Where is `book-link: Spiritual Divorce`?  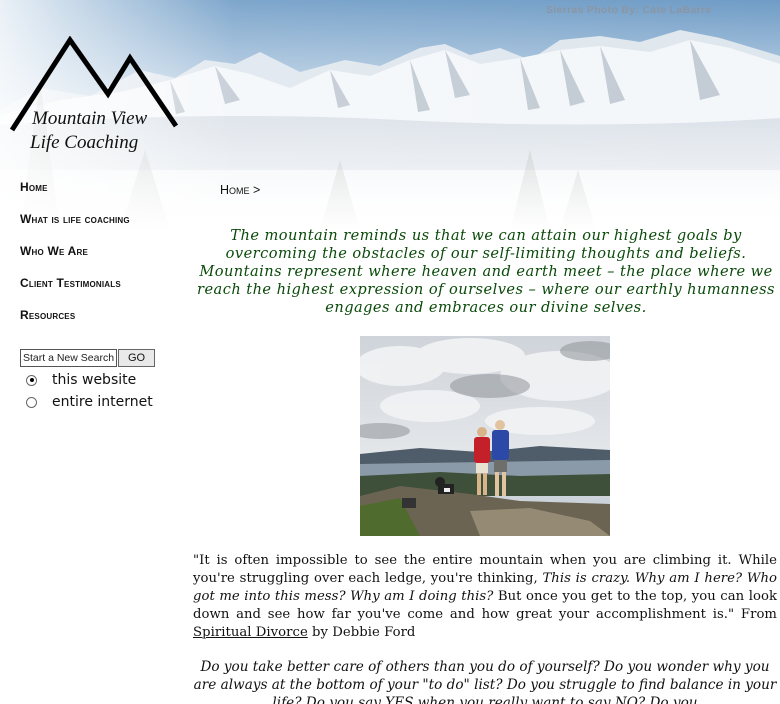 book-link: Spiritual Divorce is located at coordinates (250, 632).